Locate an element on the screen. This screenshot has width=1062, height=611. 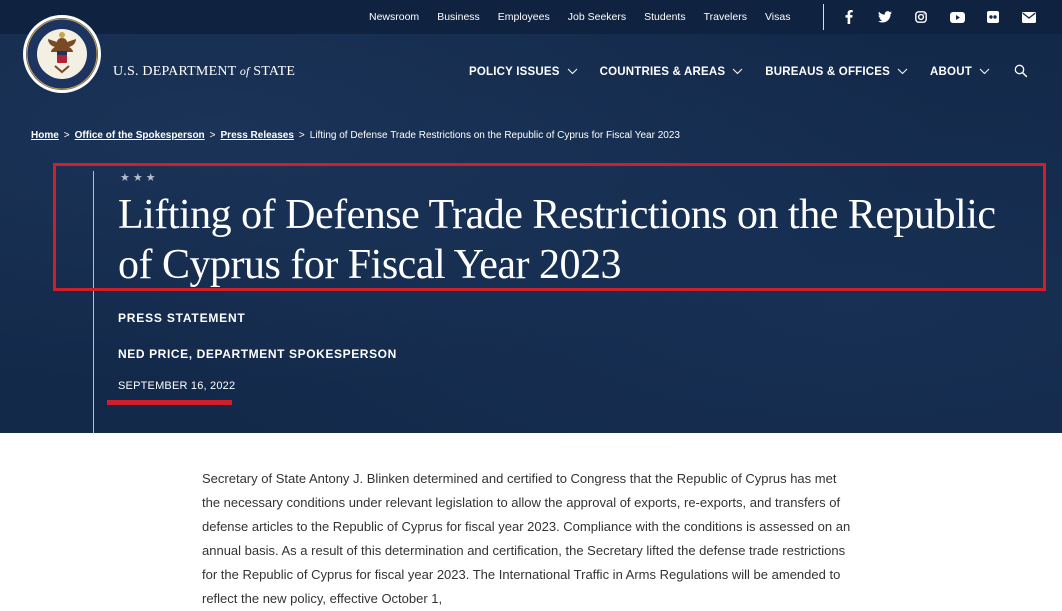
instagram-icon is located at coordinates (921, 17).